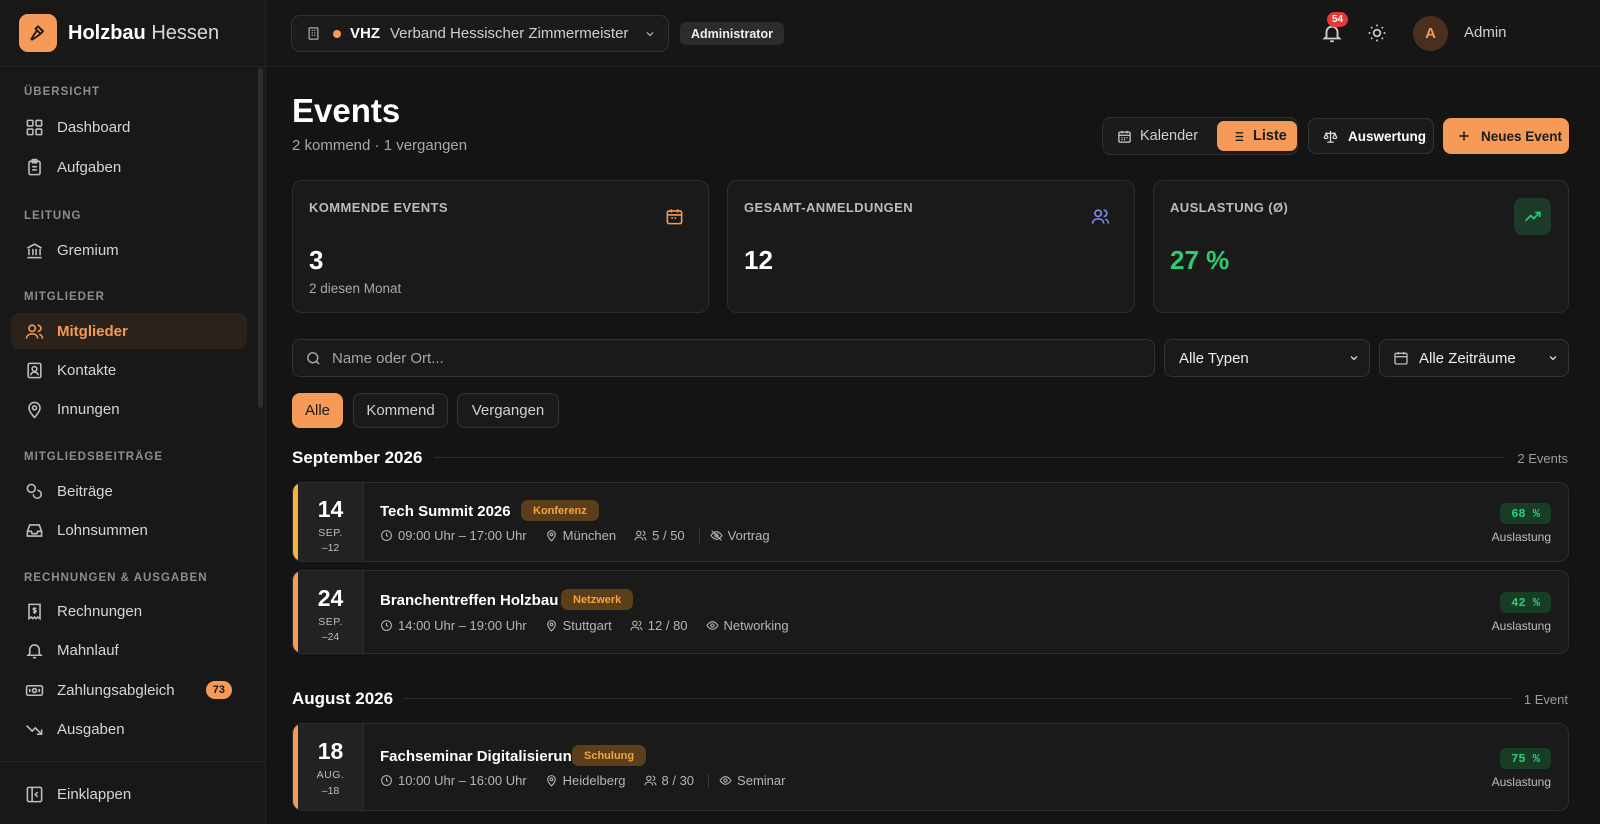  What do you see at coordinates (129, 729) in the screenshot?
I see `sidebar-item-ausgaben: Ausgaben` at bounding box center [129, 729].